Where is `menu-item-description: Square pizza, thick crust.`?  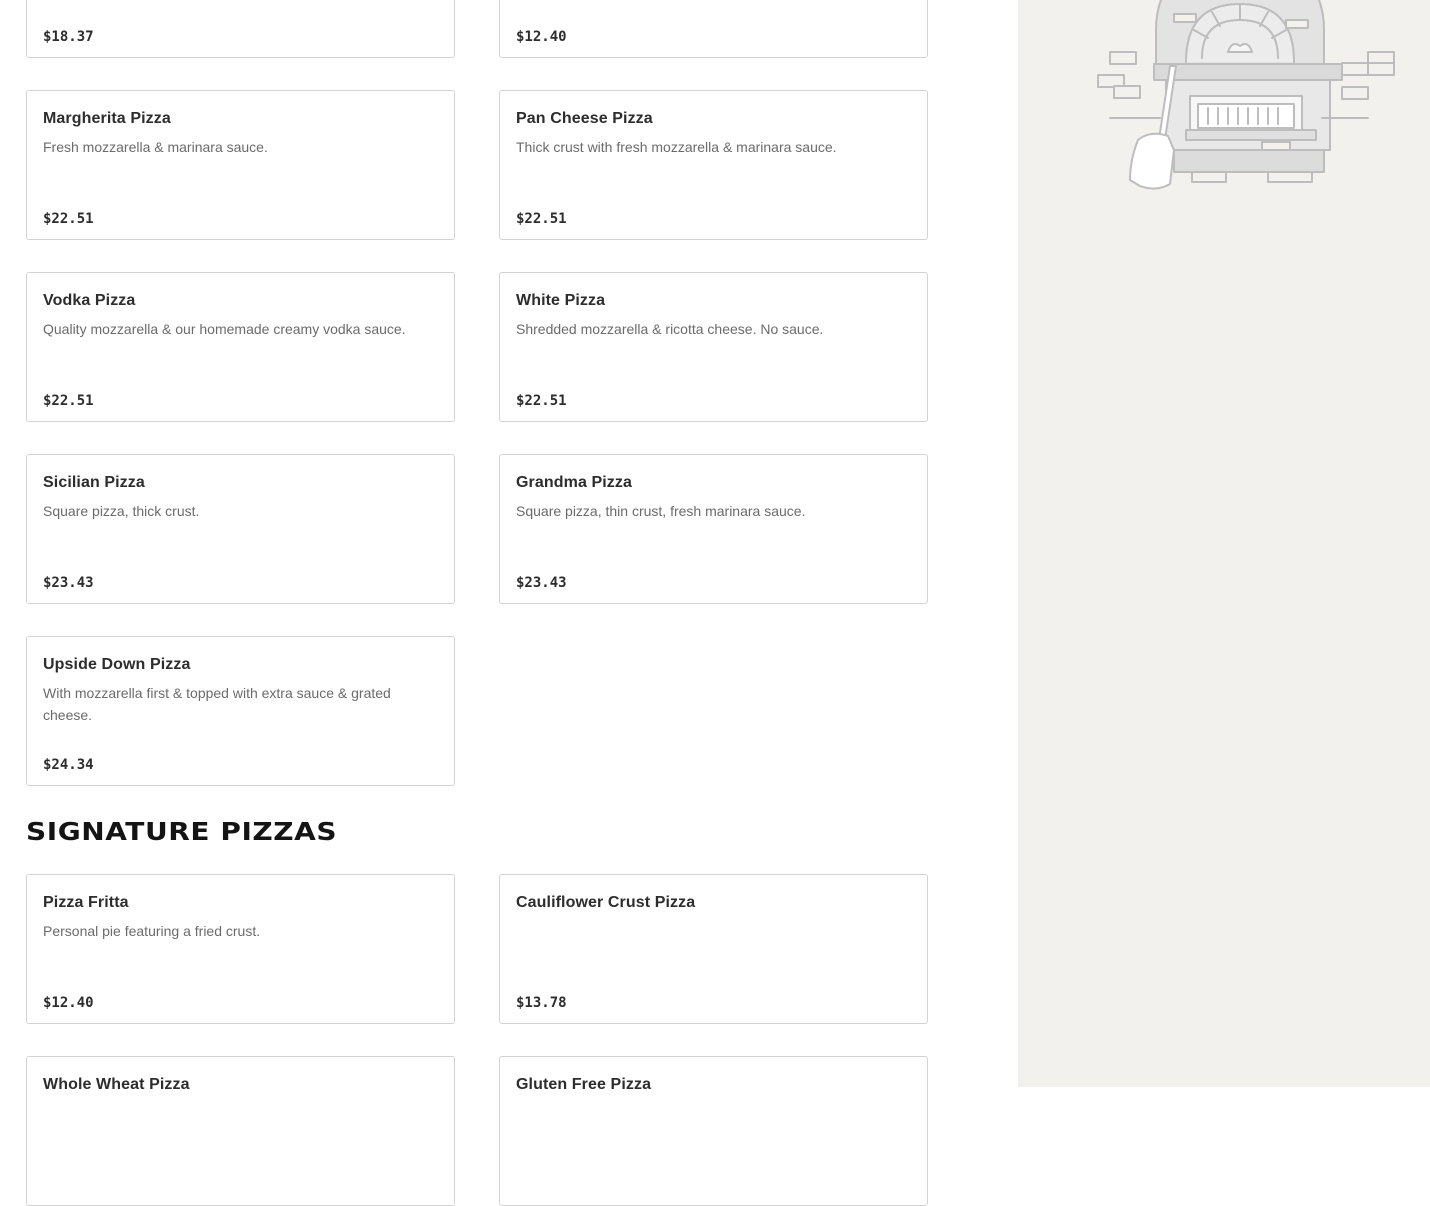 menu-item-description: Square pizza, thick crust. is located at coordinates (121, 511).